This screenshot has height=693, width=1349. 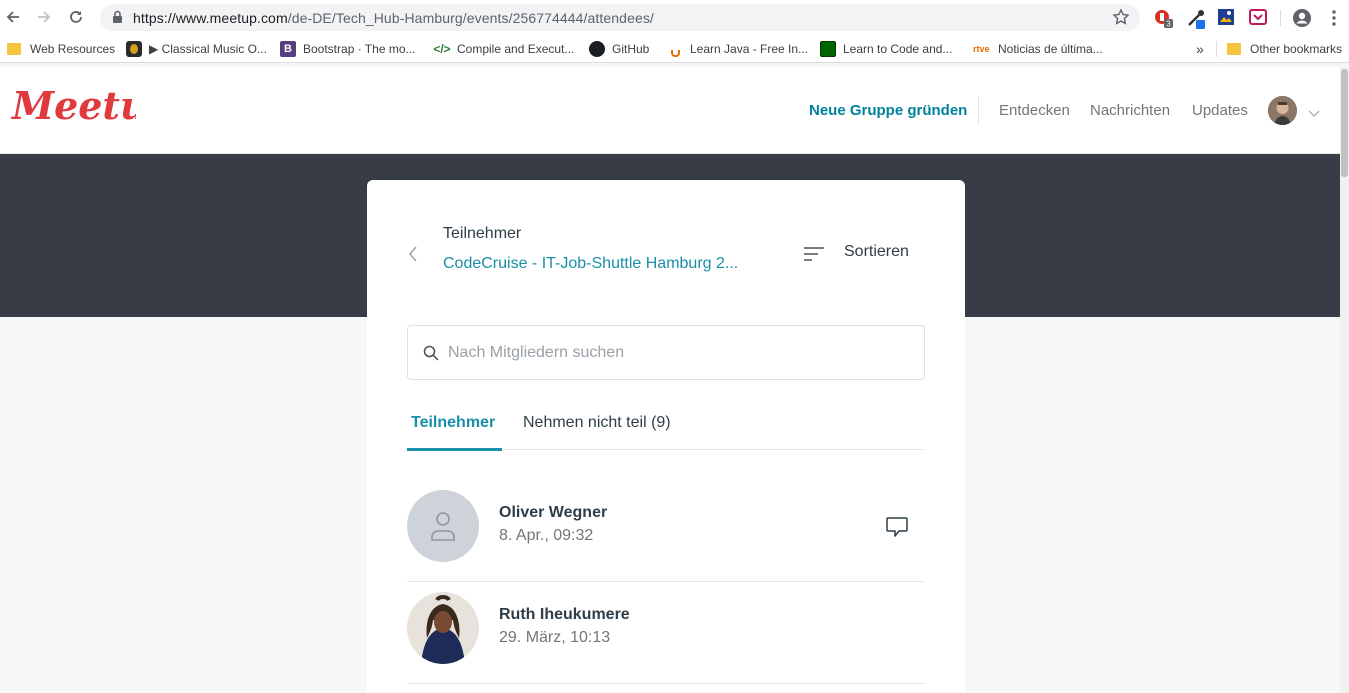 I want to click on rtve-icon: rtve, so click(x=981, y=49).